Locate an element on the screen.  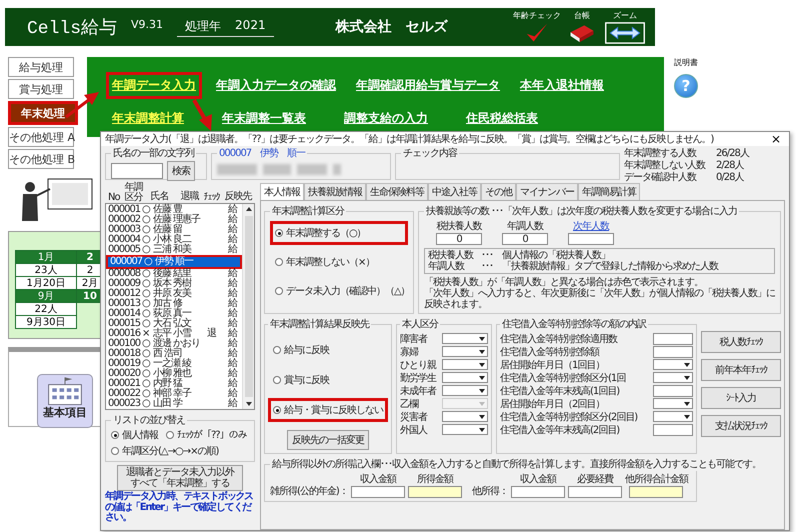
list-row: 000016 × 志平 小雪 退 給 is located at coordinates (174, 334).